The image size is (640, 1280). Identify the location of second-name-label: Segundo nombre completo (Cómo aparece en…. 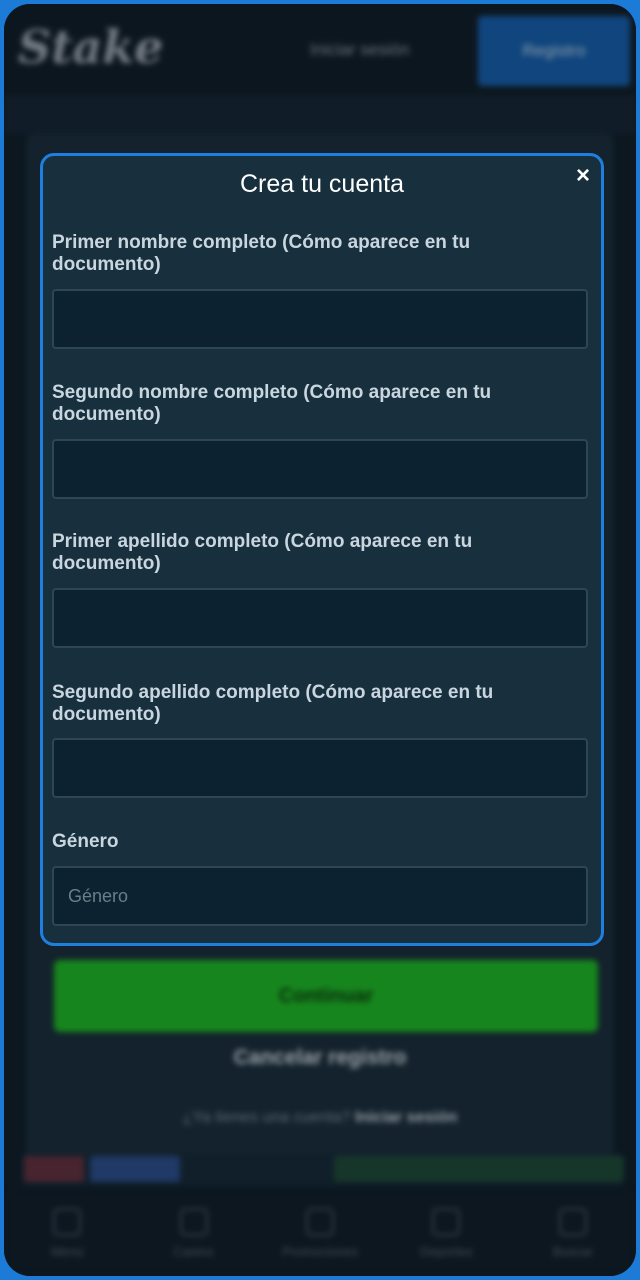
(272, 403).